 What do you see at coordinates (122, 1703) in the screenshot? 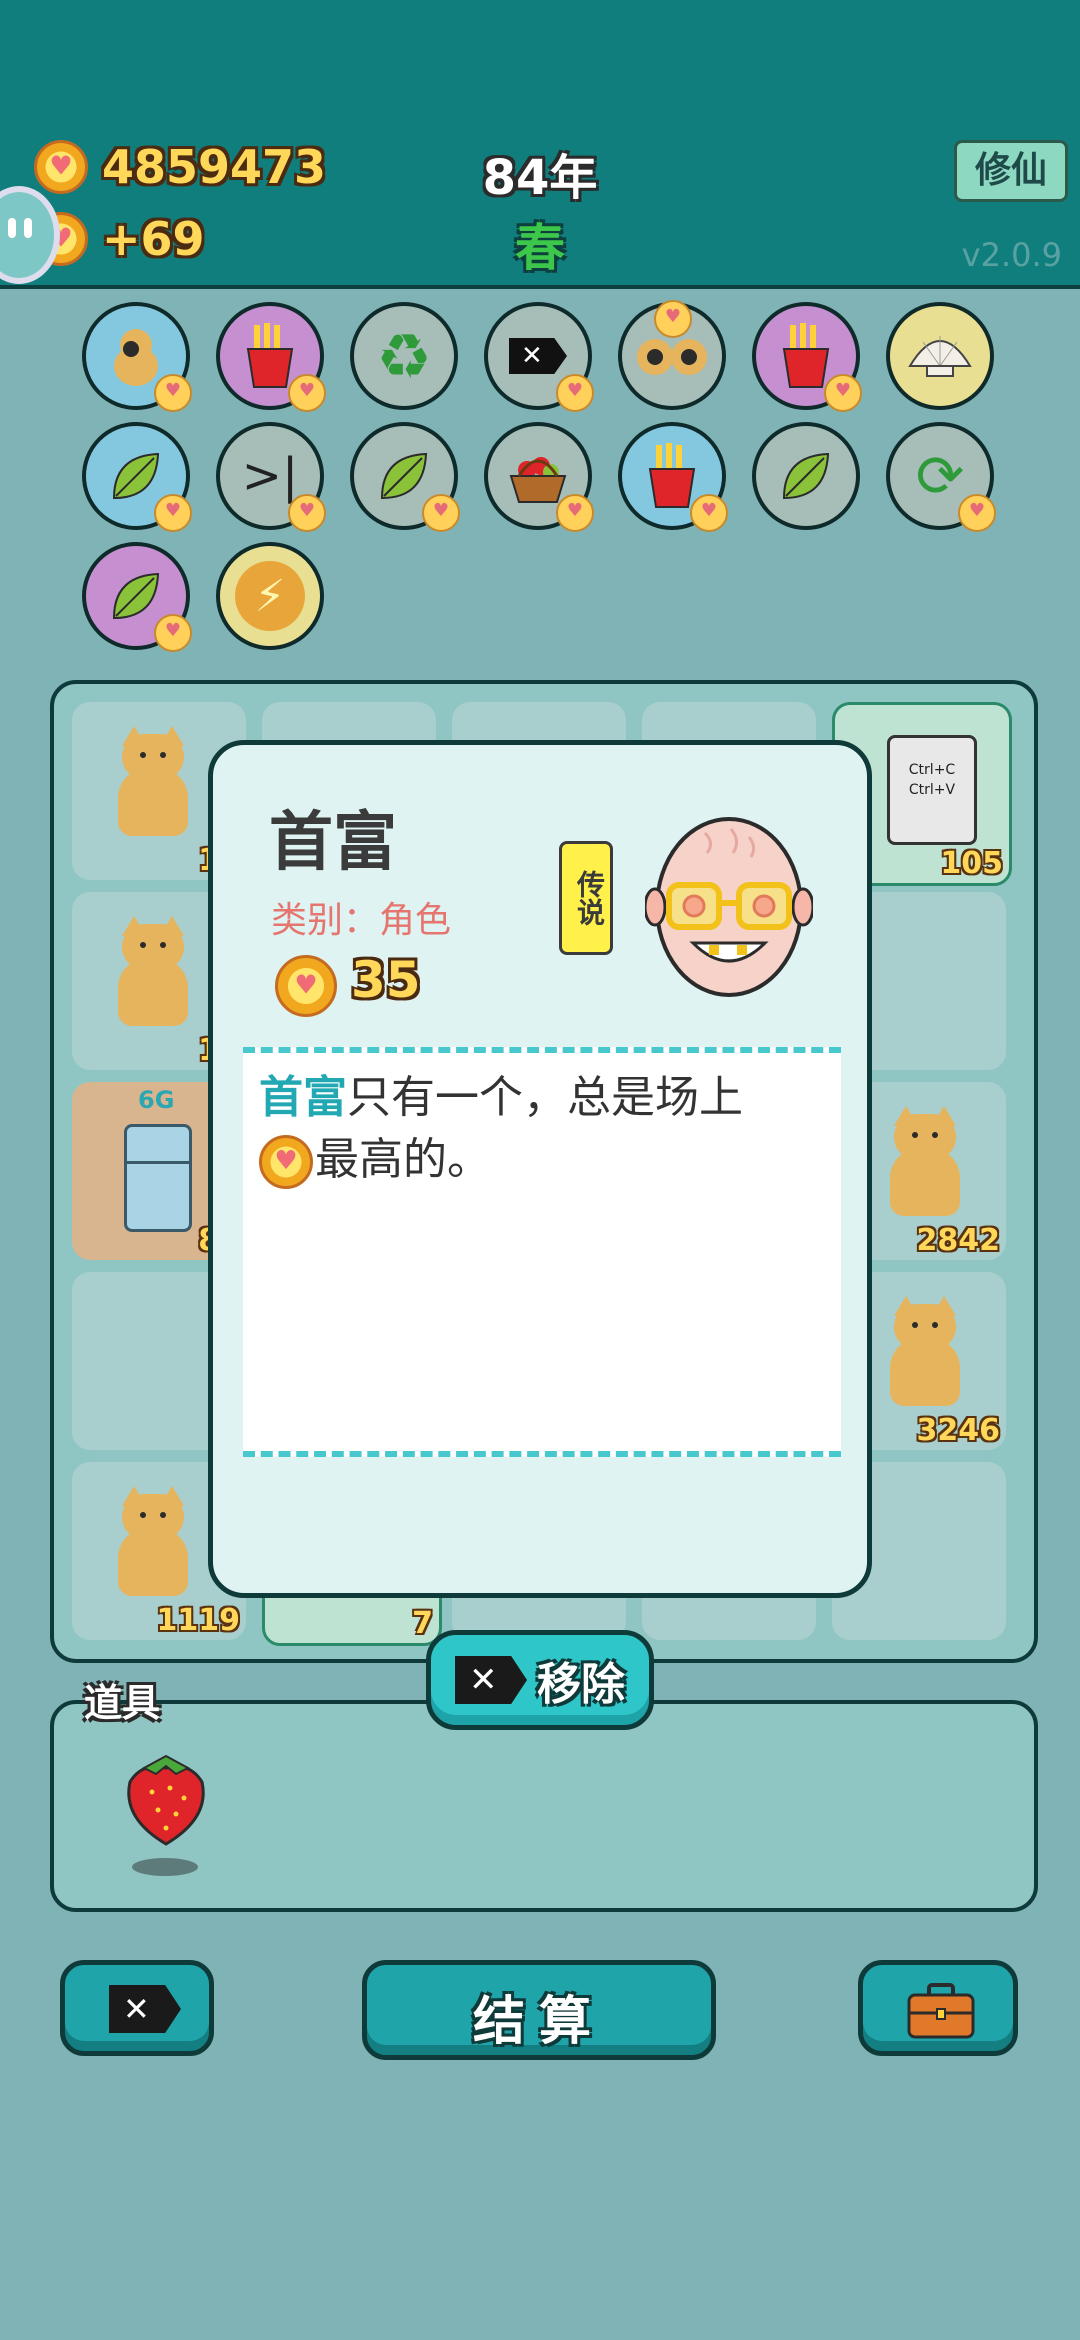
I see `items-label: 道具` at bounding box center [122, 1703].